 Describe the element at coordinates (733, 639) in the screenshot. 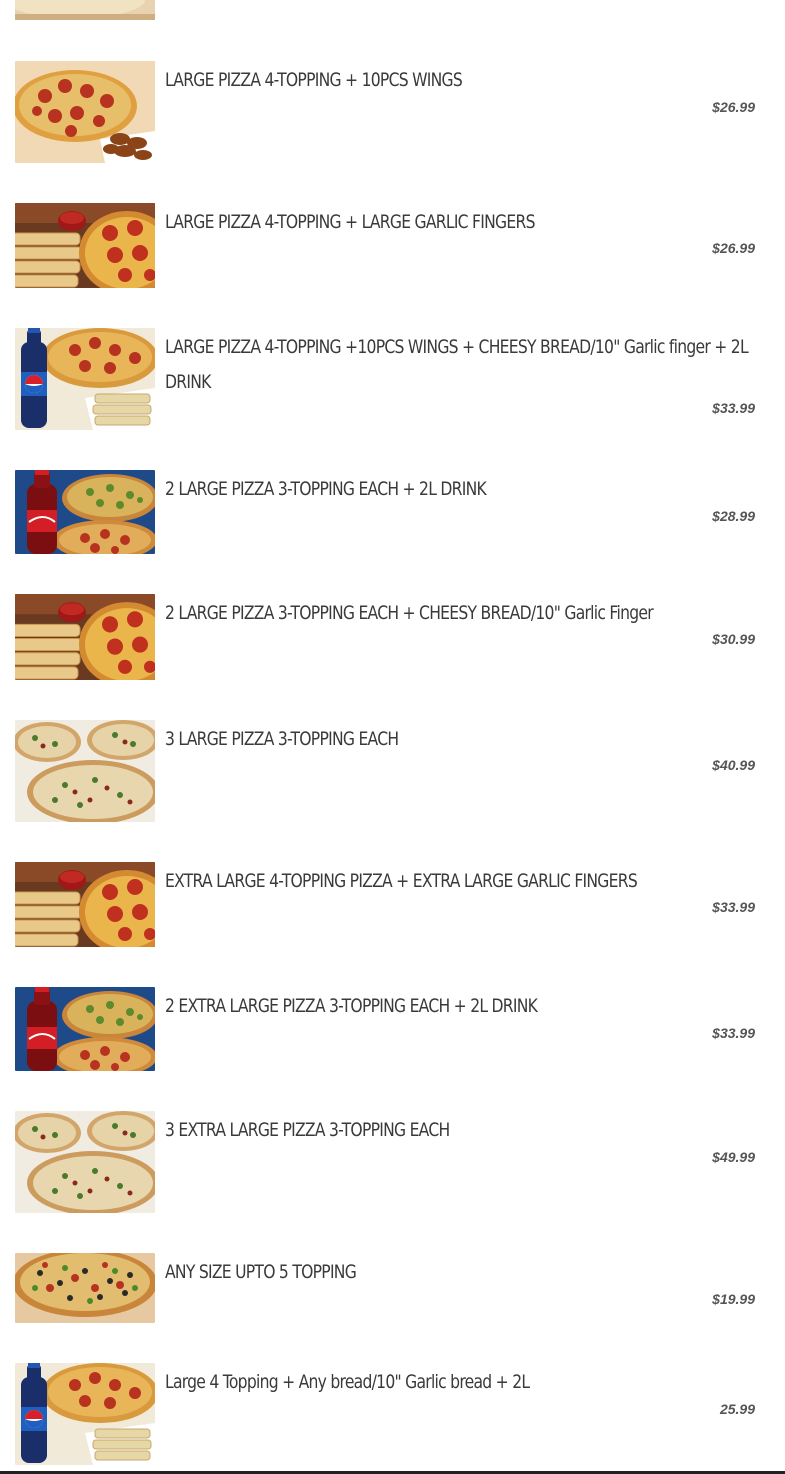

I see `menu-item-price: $30.99` at that location.